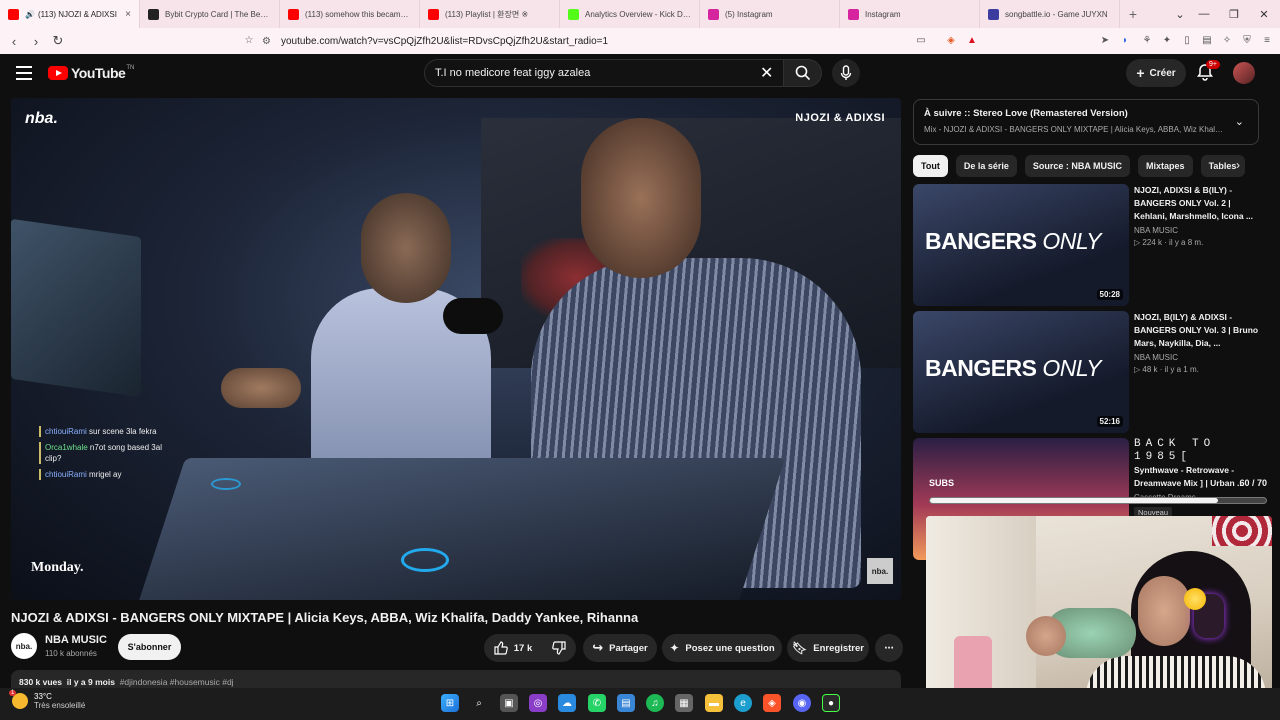  Describe the element at coordinates (1021, 372) in the screenshot. I see `recommendation-thumbnail: BANGERS ONLY 52:16` at that location.